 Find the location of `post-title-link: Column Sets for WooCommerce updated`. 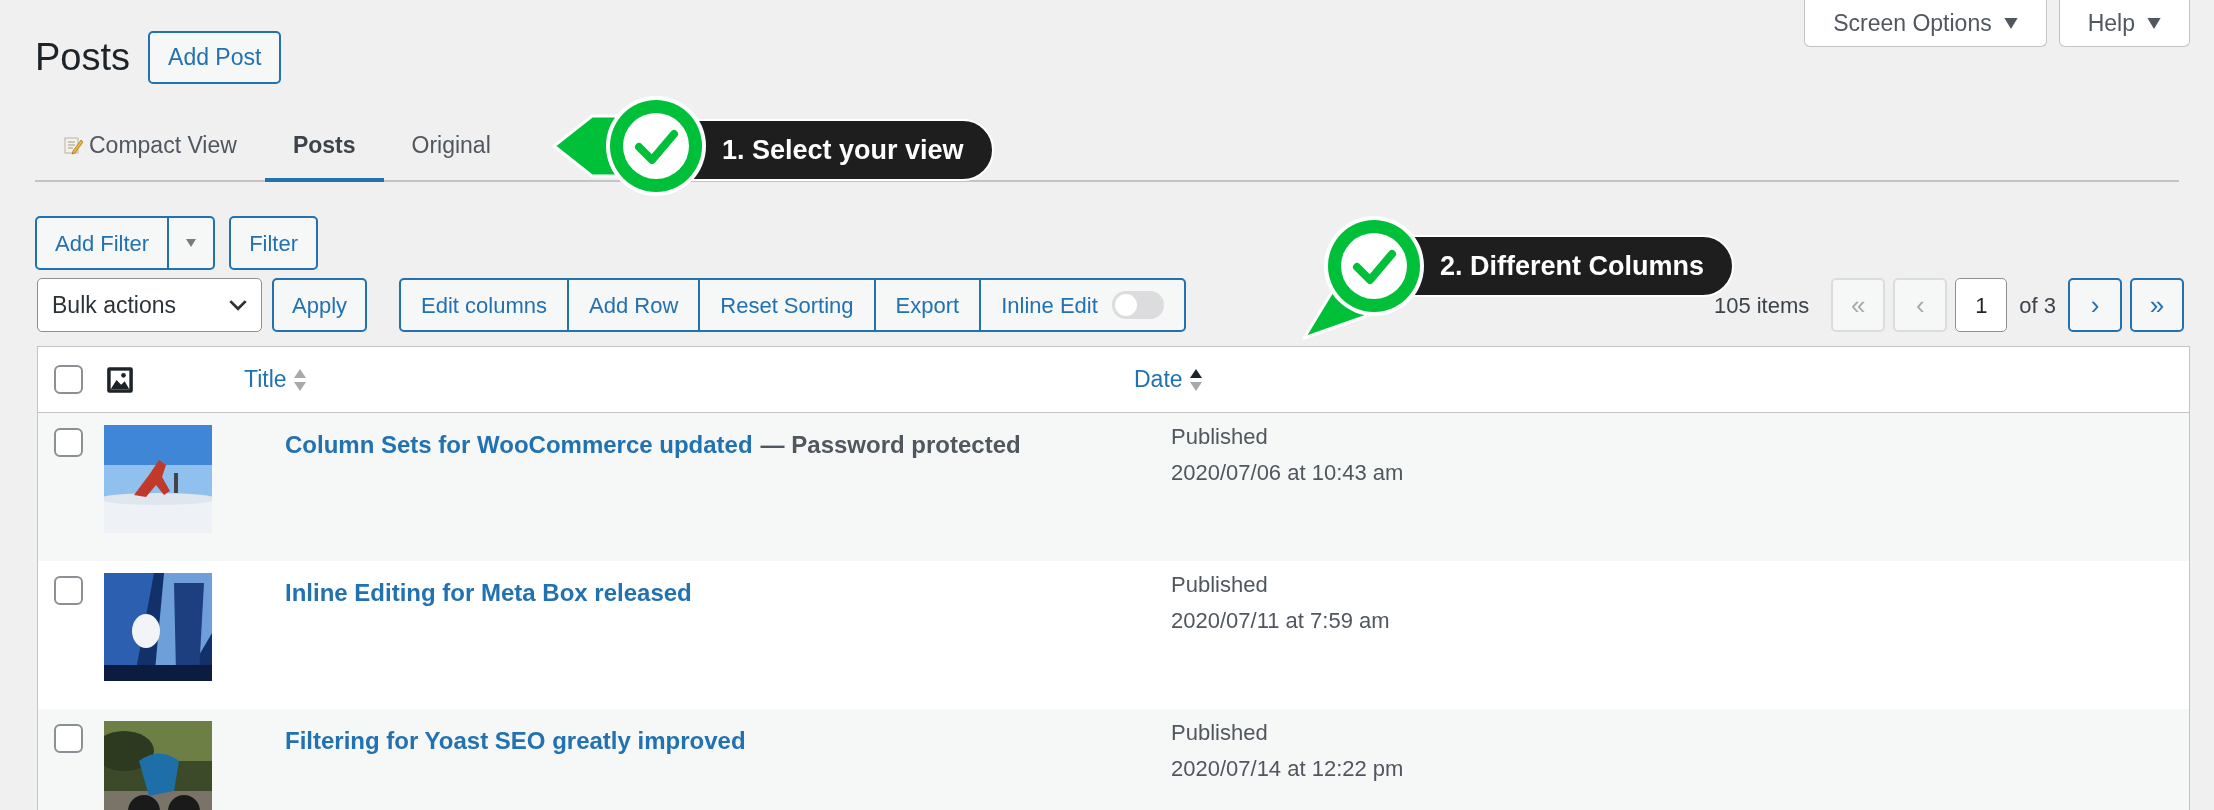

post-title-link: Column Sets for WooCommerce updated is located at coordinates (519, 445).